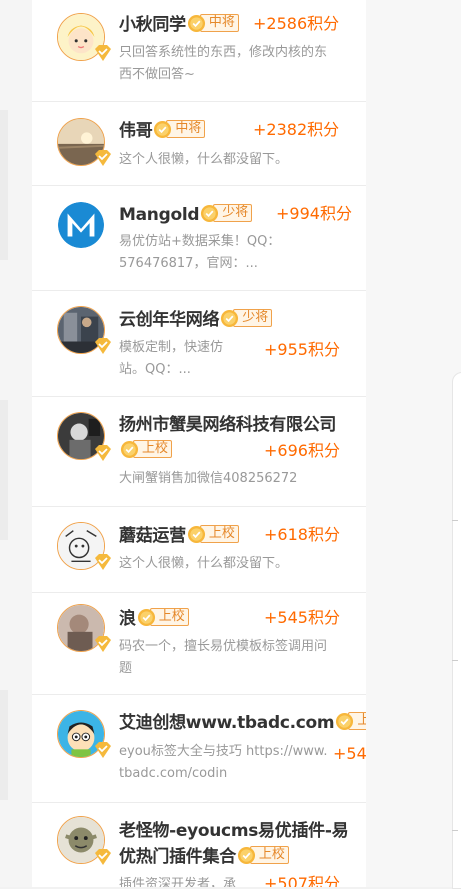 The image size is (461, 889). Describe the element at coordinates (223, 657) in the screenshot. I see `user-description: 码农一个，擅长易优模板标签调用问题` at that location.